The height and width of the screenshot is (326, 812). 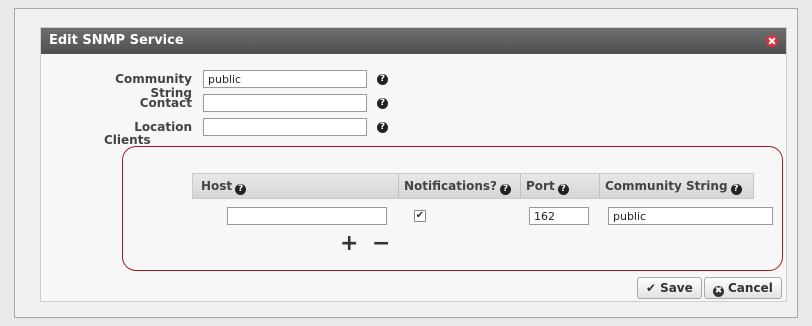 I want to click on dialog-title: Edit SNMP Service, so click(x=116, y=40).